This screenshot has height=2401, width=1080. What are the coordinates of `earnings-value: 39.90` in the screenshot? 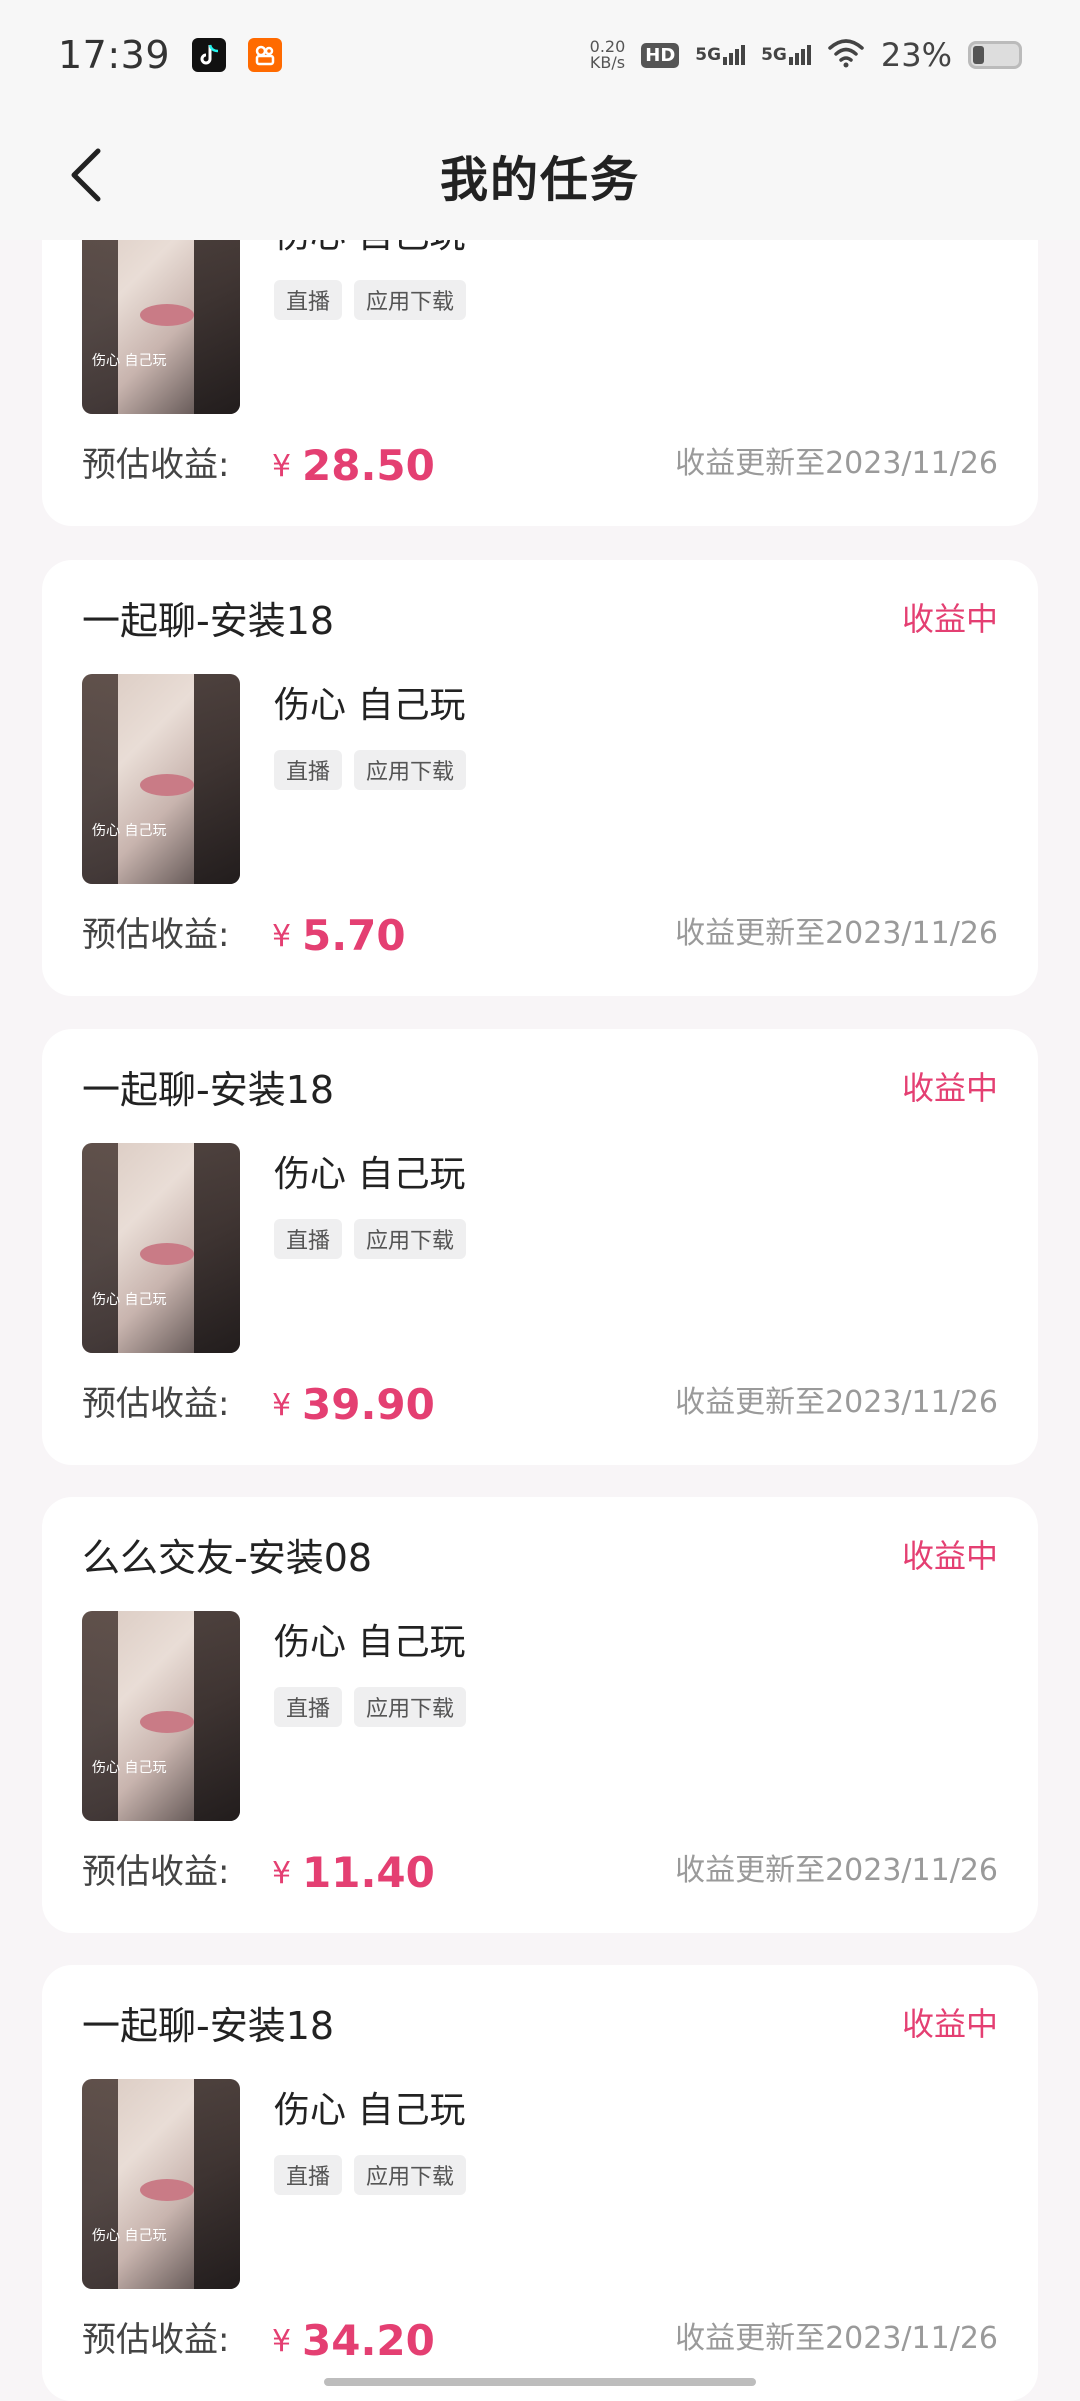 It's located at (368, 1404).